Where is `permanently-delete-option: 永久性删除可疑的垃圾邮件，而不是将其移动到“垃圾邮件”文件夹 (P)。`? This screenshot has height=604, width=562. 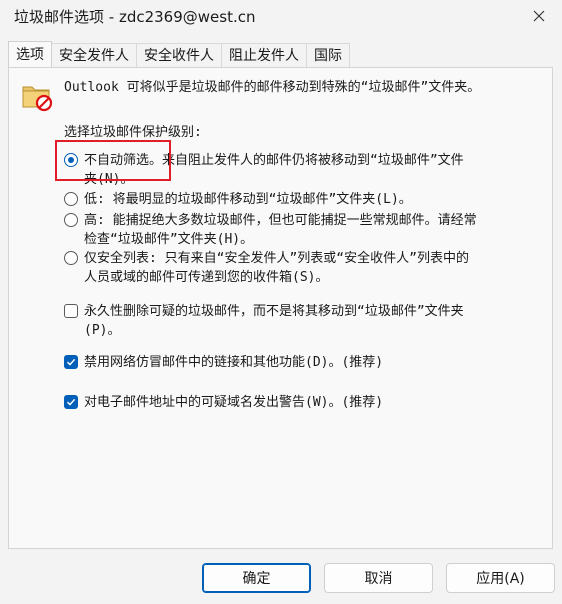
permanently-delete-option: 永久性删除可疑的垃圾邮件，而不是将其移动到“垃圾邮件”文件夹 (P)。 is located at coordinates (303, 321).